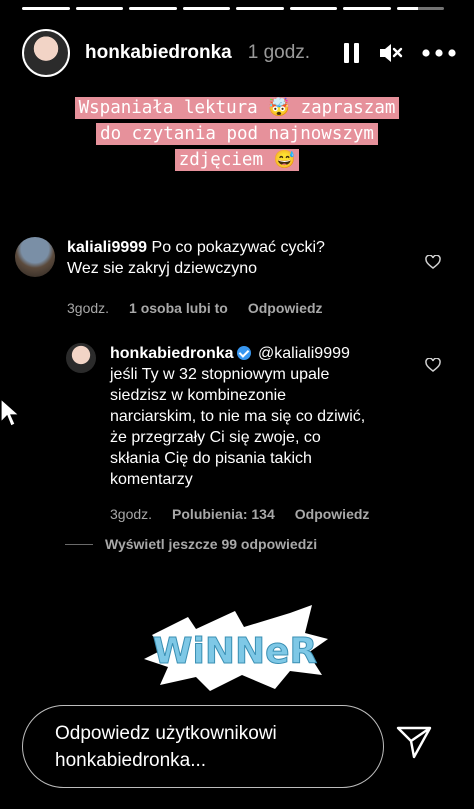  Describe the element at coordinates (178, 308) in the screenshot. I see `comment-likes: 1 osoba lubi to` at that location.